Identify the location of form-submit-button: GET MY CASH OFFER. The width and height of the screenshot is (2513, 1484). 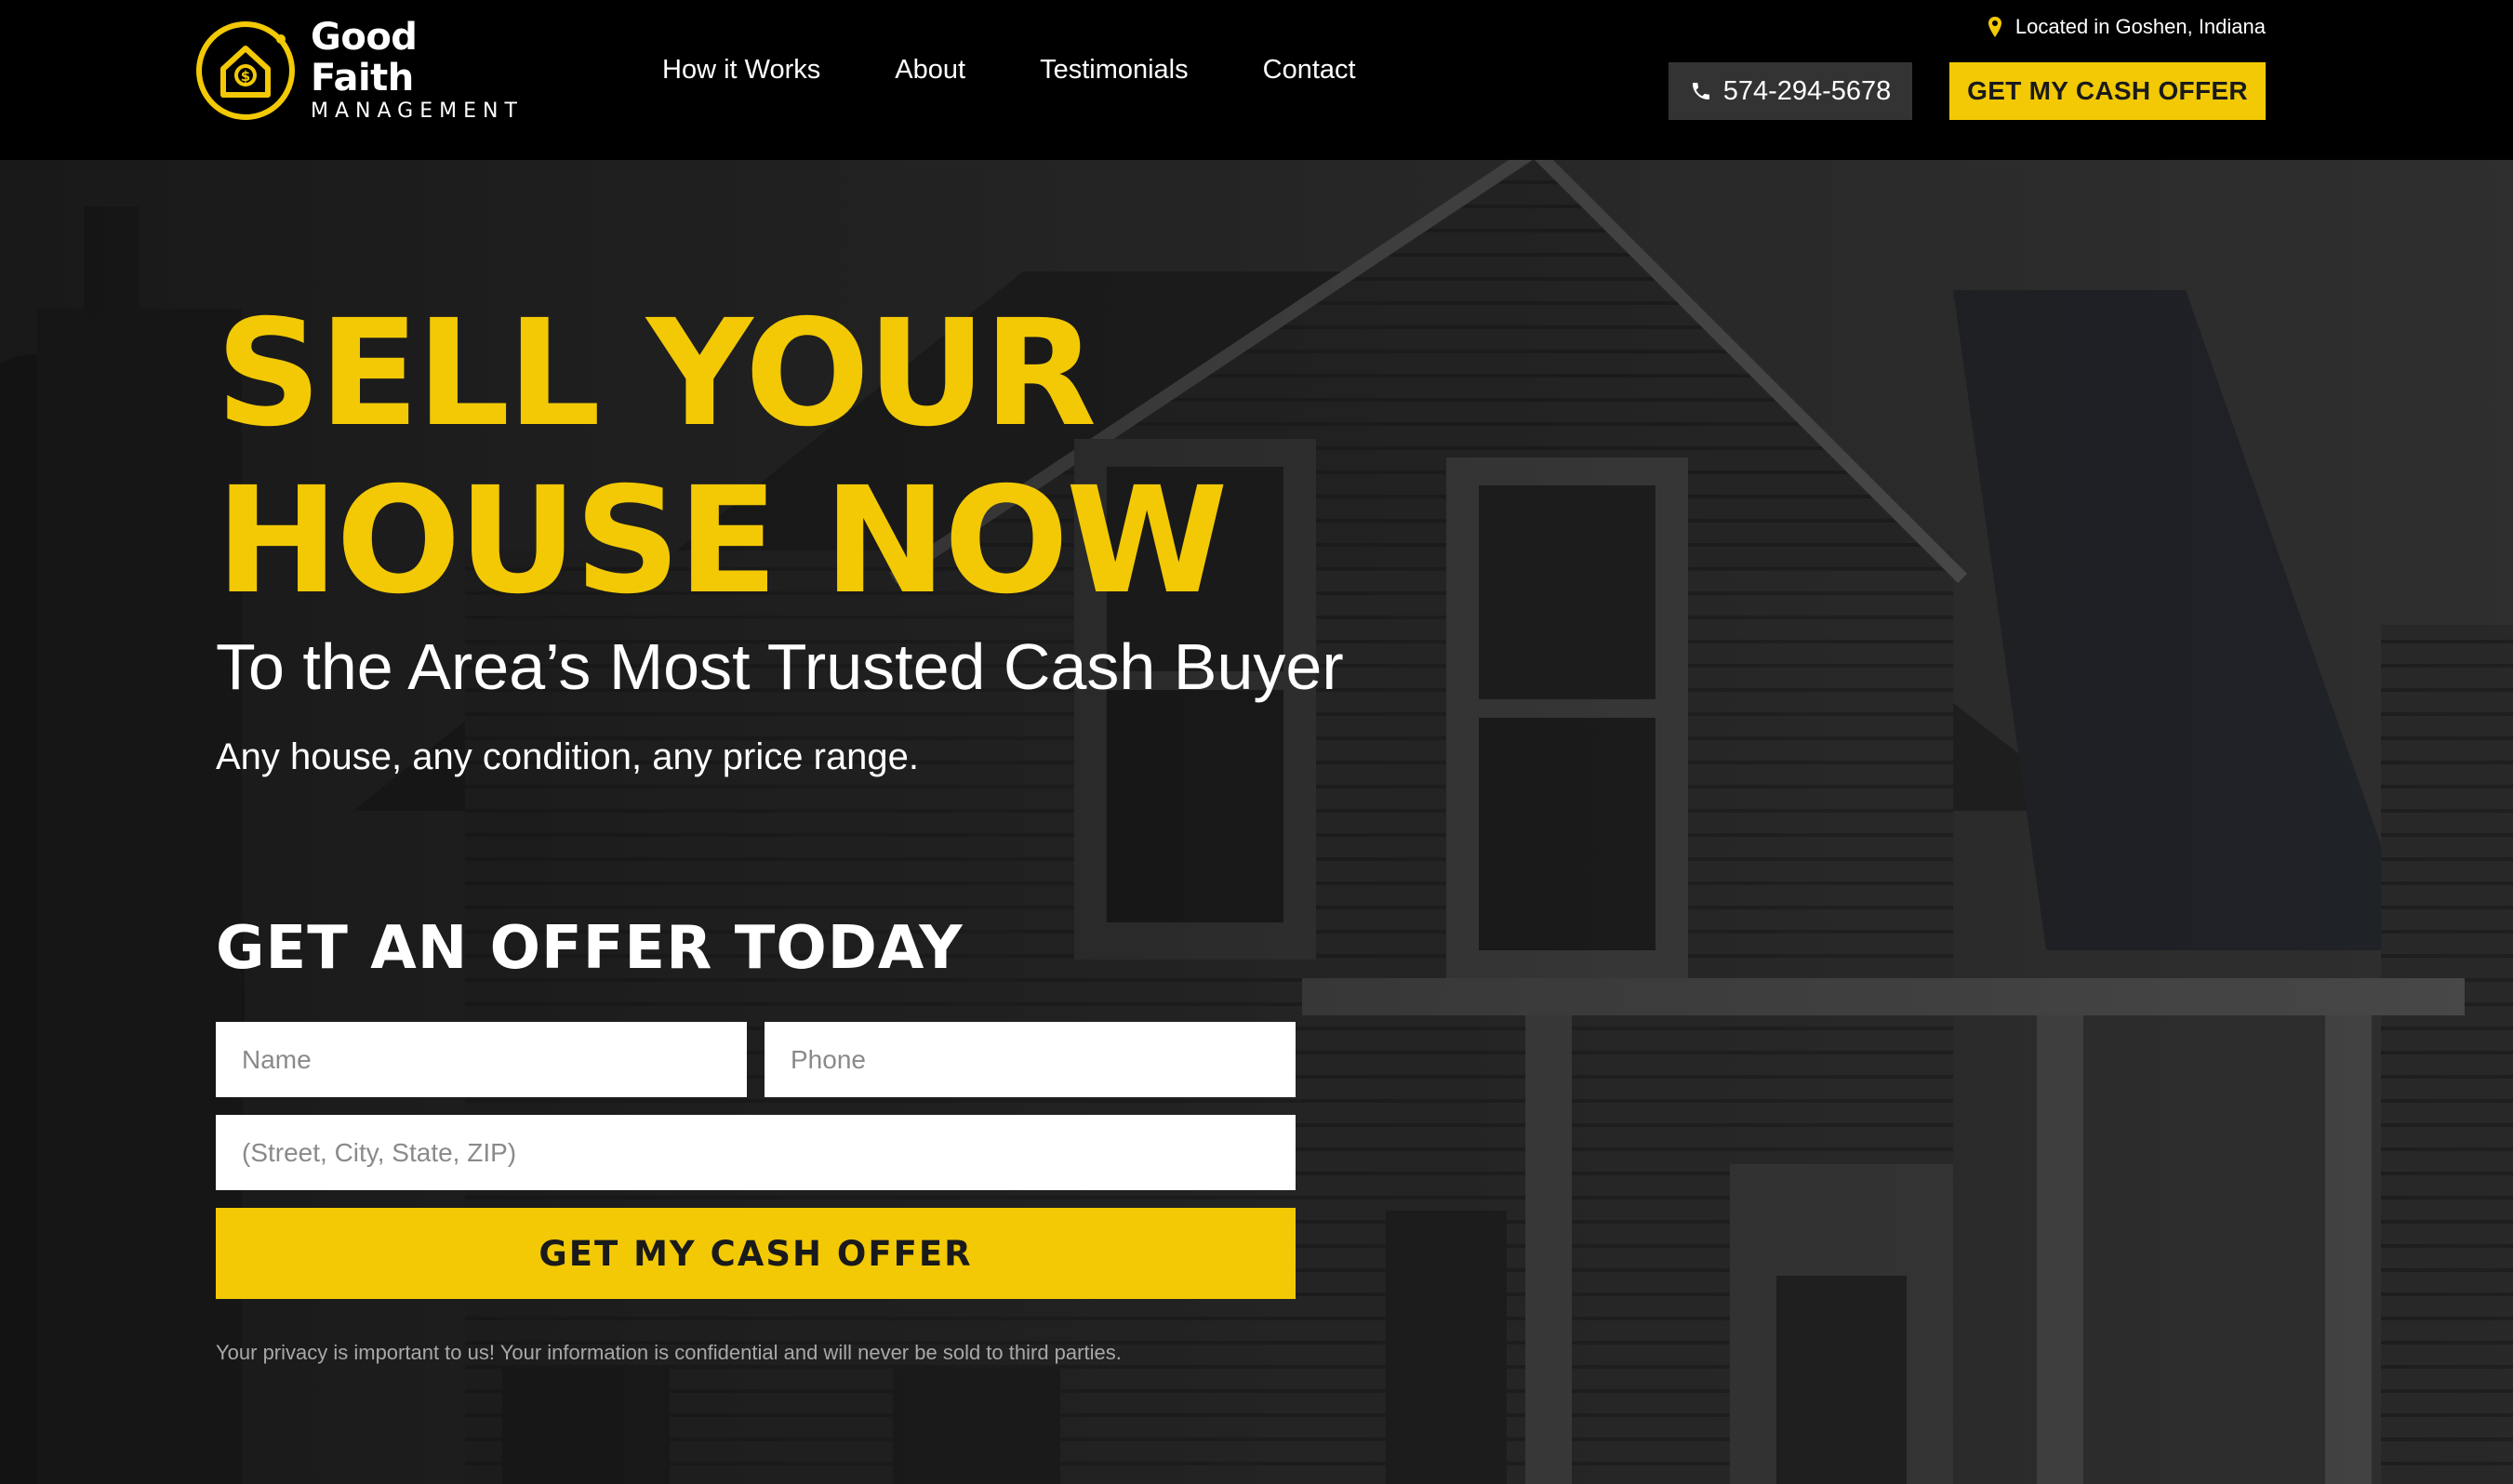
(756, 1253).